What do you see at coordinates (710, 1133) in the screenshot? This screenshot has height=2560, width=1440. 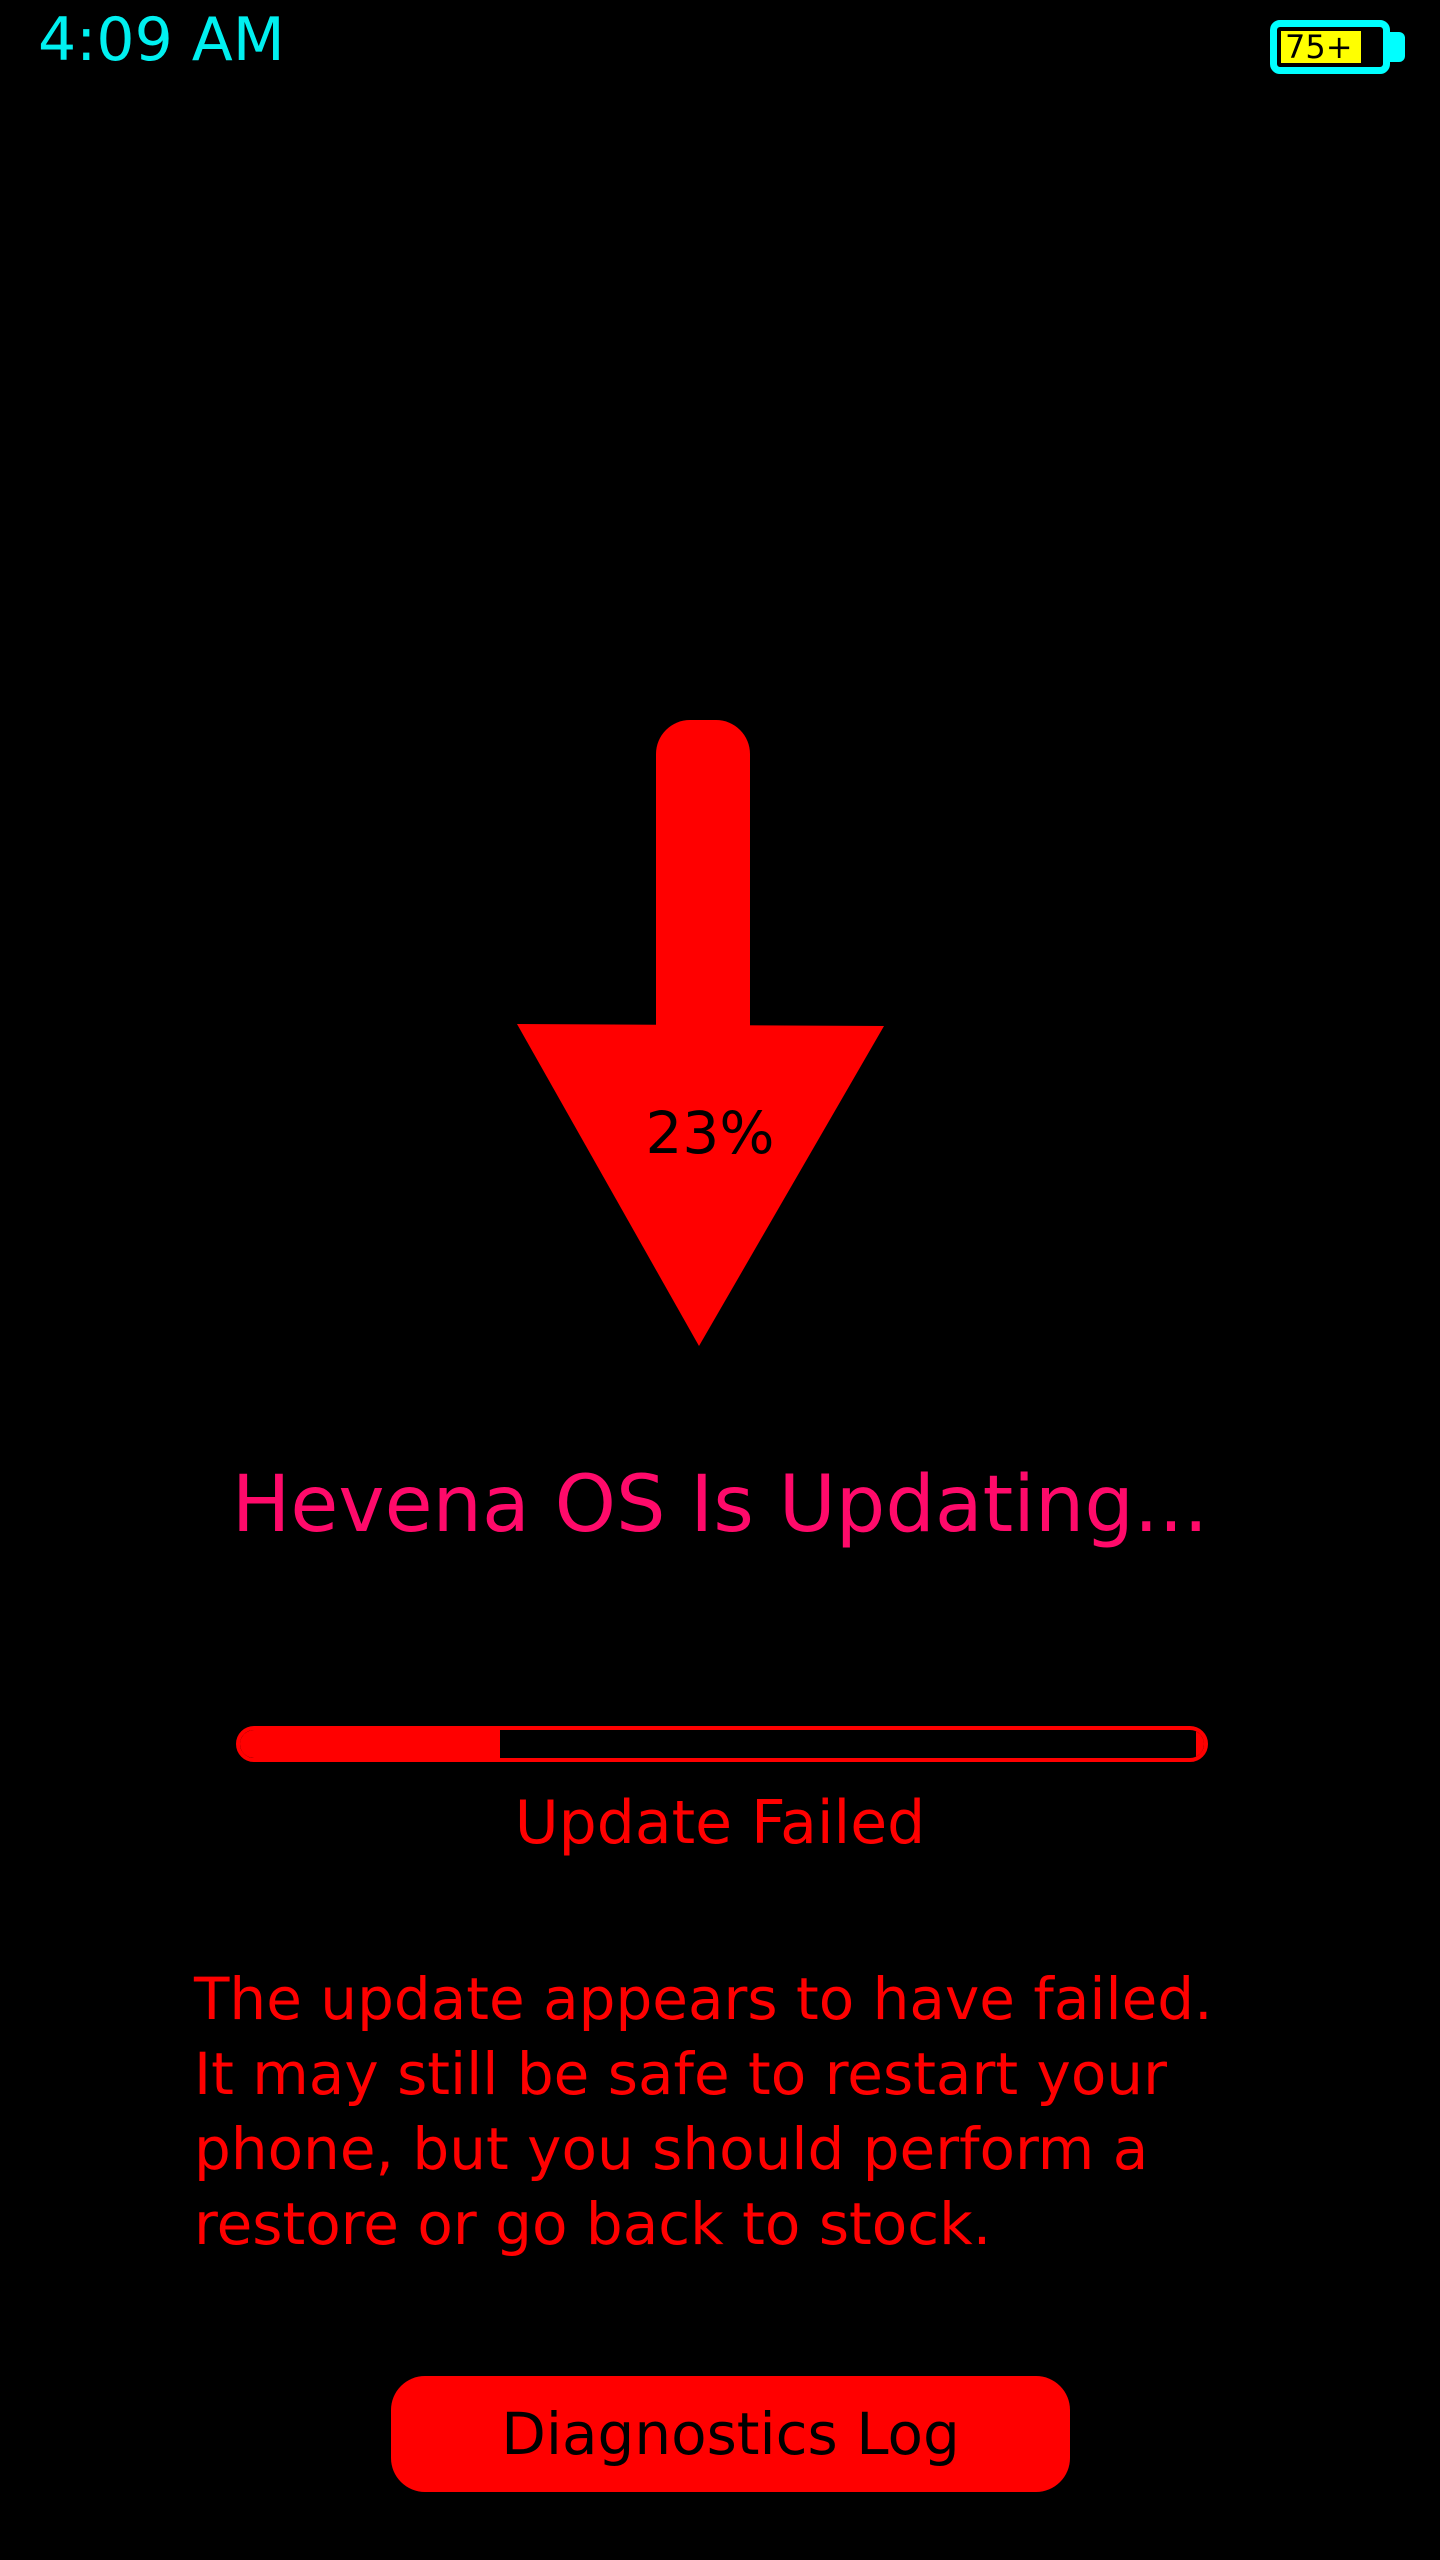 I see `update-percent-label: 23%` at bounding box center [710, 1133].